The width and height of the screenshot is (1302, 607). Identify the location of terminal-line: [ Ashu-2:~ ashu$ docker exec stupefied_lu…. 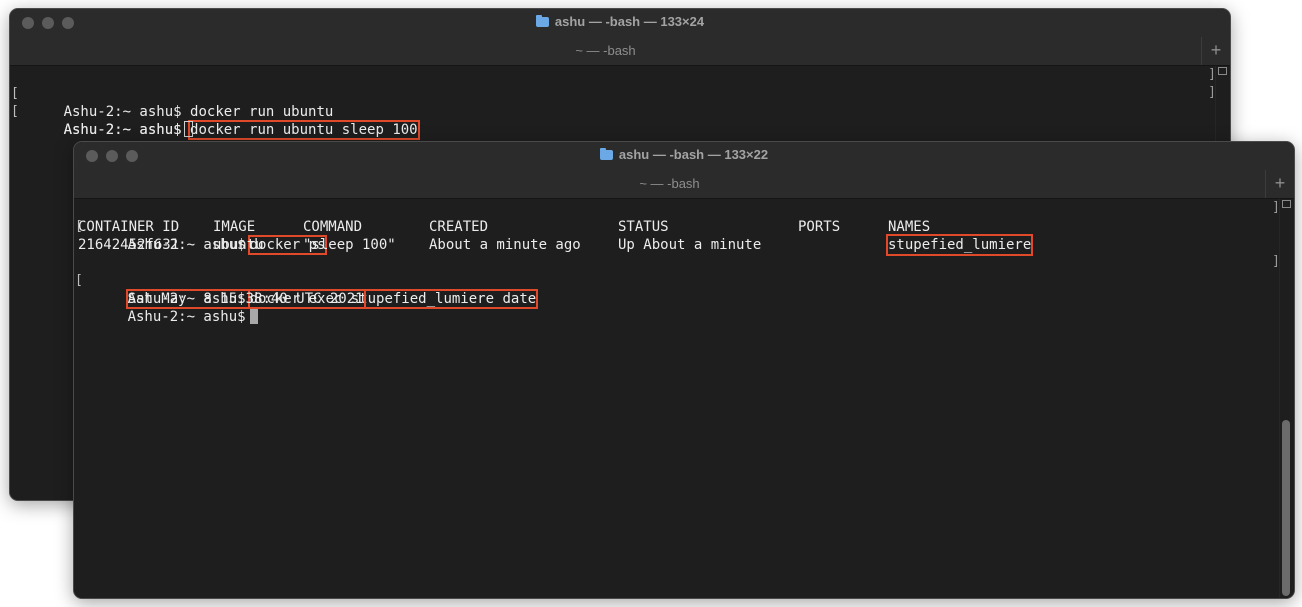
(307, 281).